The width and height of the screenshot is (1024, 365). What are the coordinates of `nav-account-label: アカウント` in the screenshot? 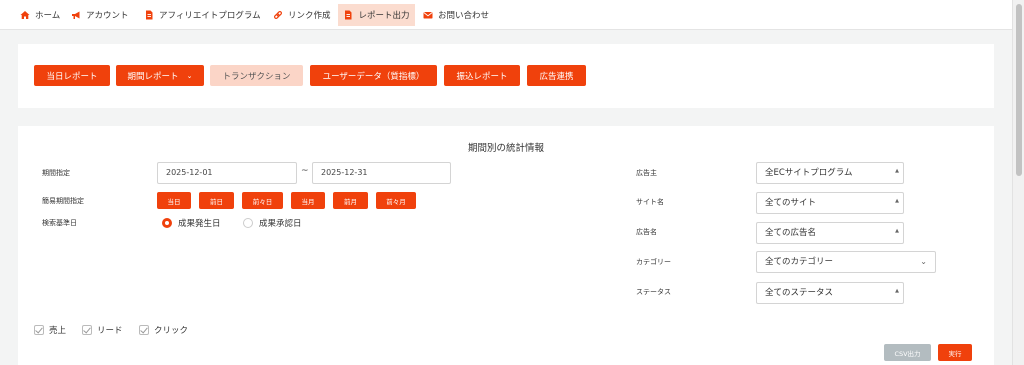 It's located at (107, 16).